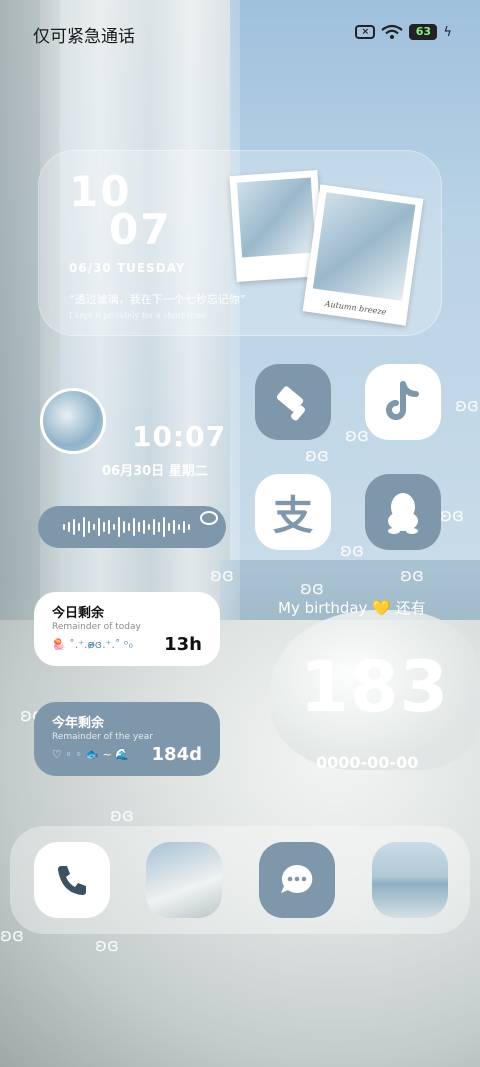  I want to click on clock-quote-english: I kept it privately for a short time, so click(137, 315).